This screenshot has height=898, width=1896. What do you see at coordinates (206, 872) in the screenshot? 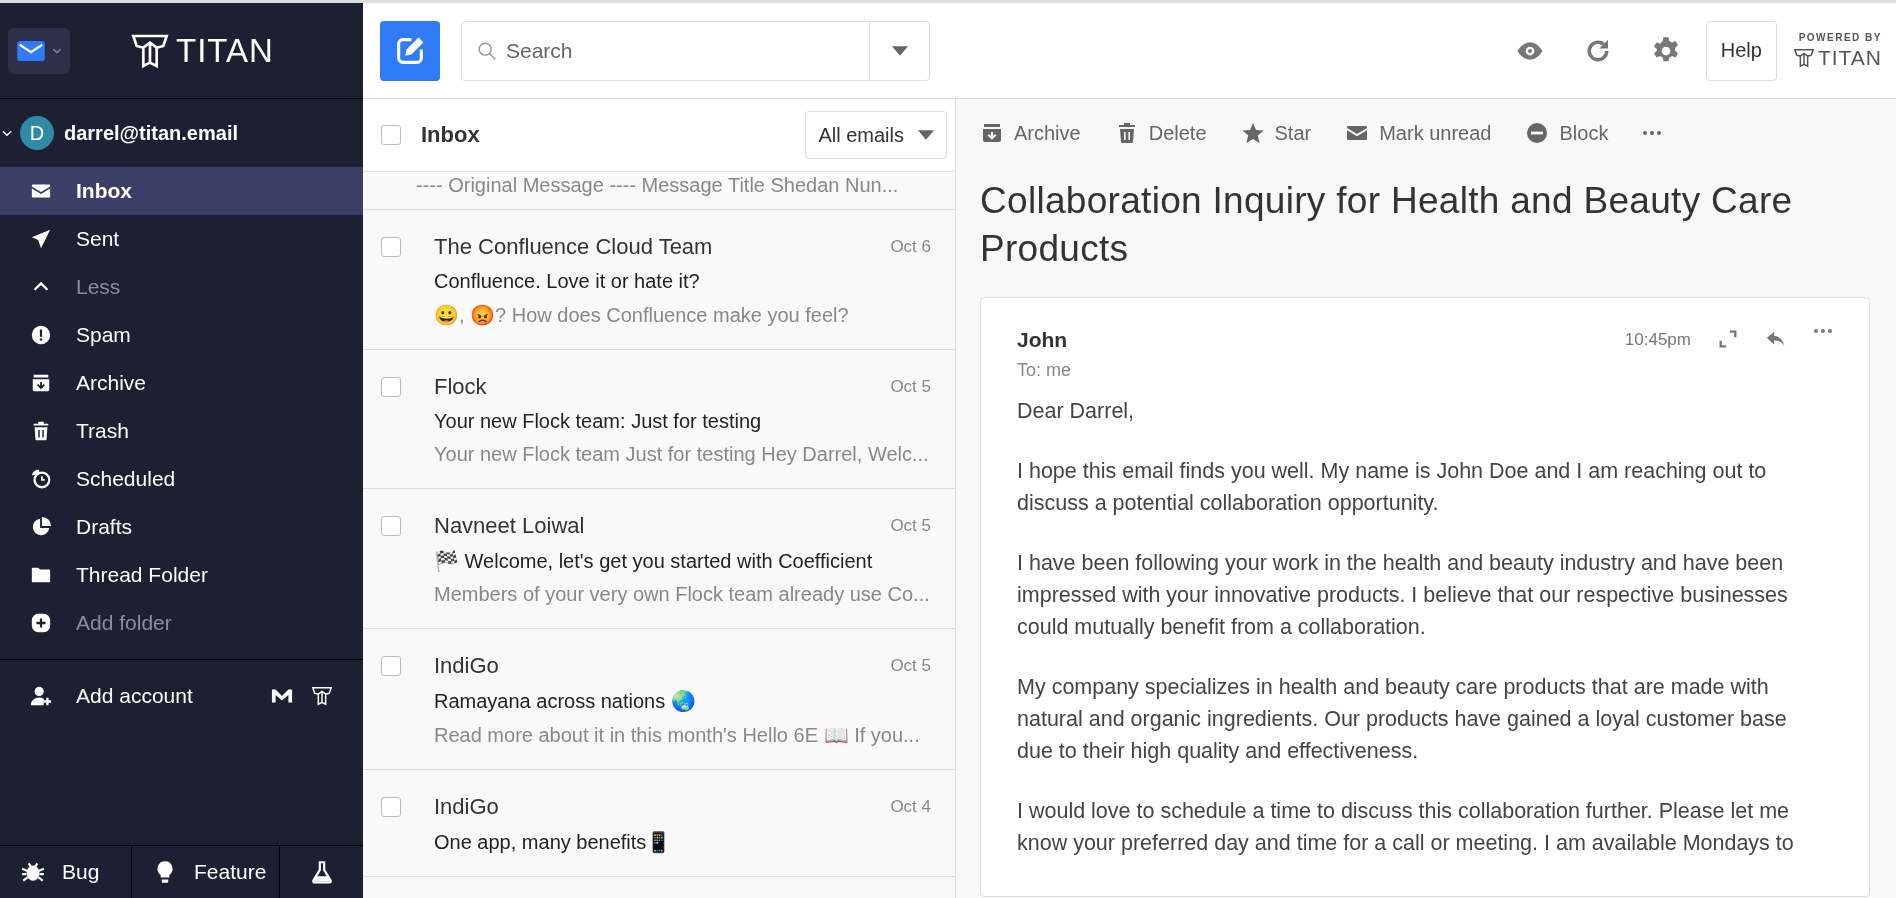
I see `feature-button: Feature` at bounding box center [206, 872].